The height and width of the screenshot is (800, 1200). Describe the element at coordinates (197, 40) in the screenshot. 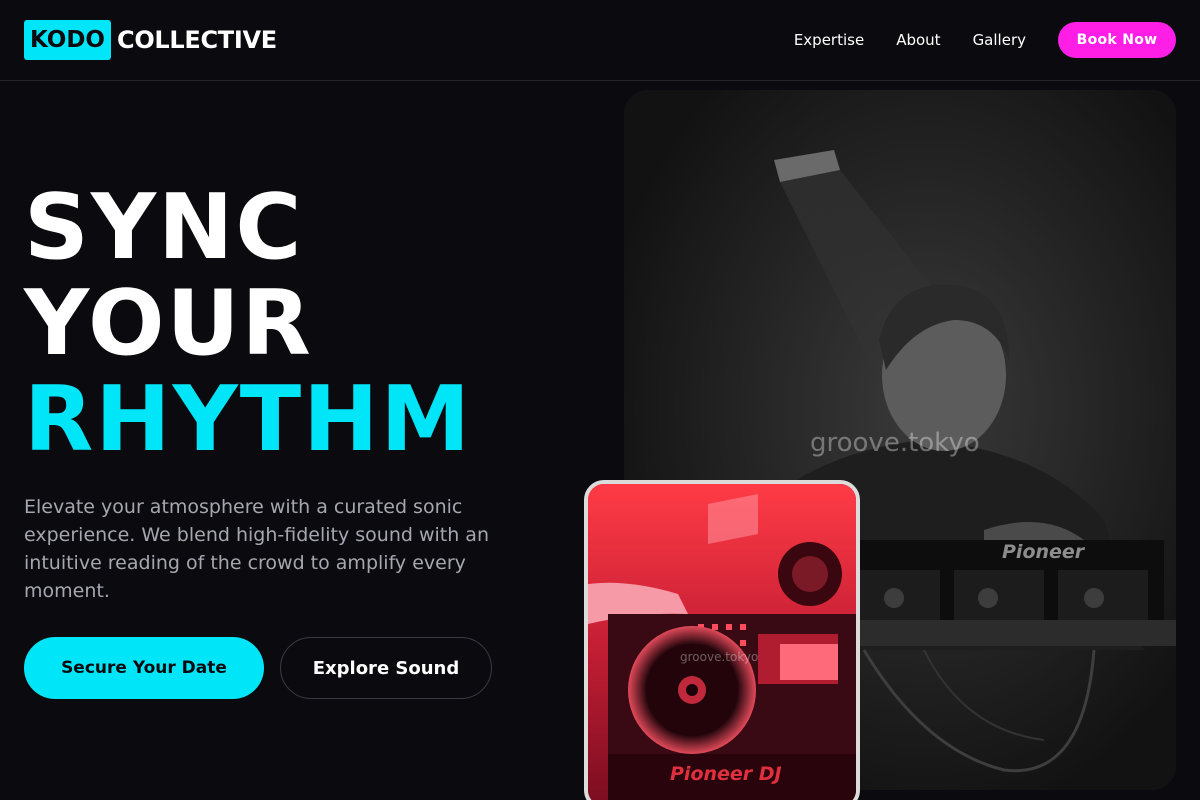

I see `brand-logo-text: COLLECTIVE` at that location.